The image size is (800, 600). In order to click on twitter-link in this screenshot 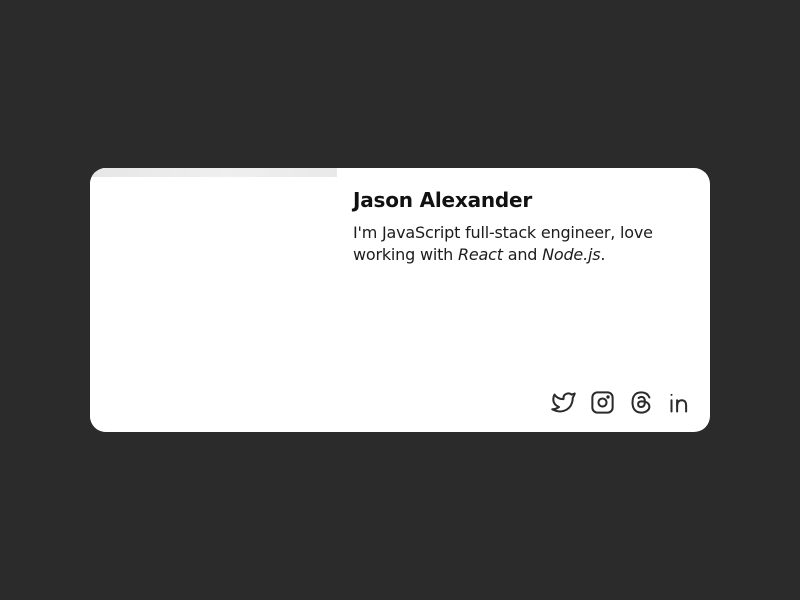, I will do `click(563, 402)`.